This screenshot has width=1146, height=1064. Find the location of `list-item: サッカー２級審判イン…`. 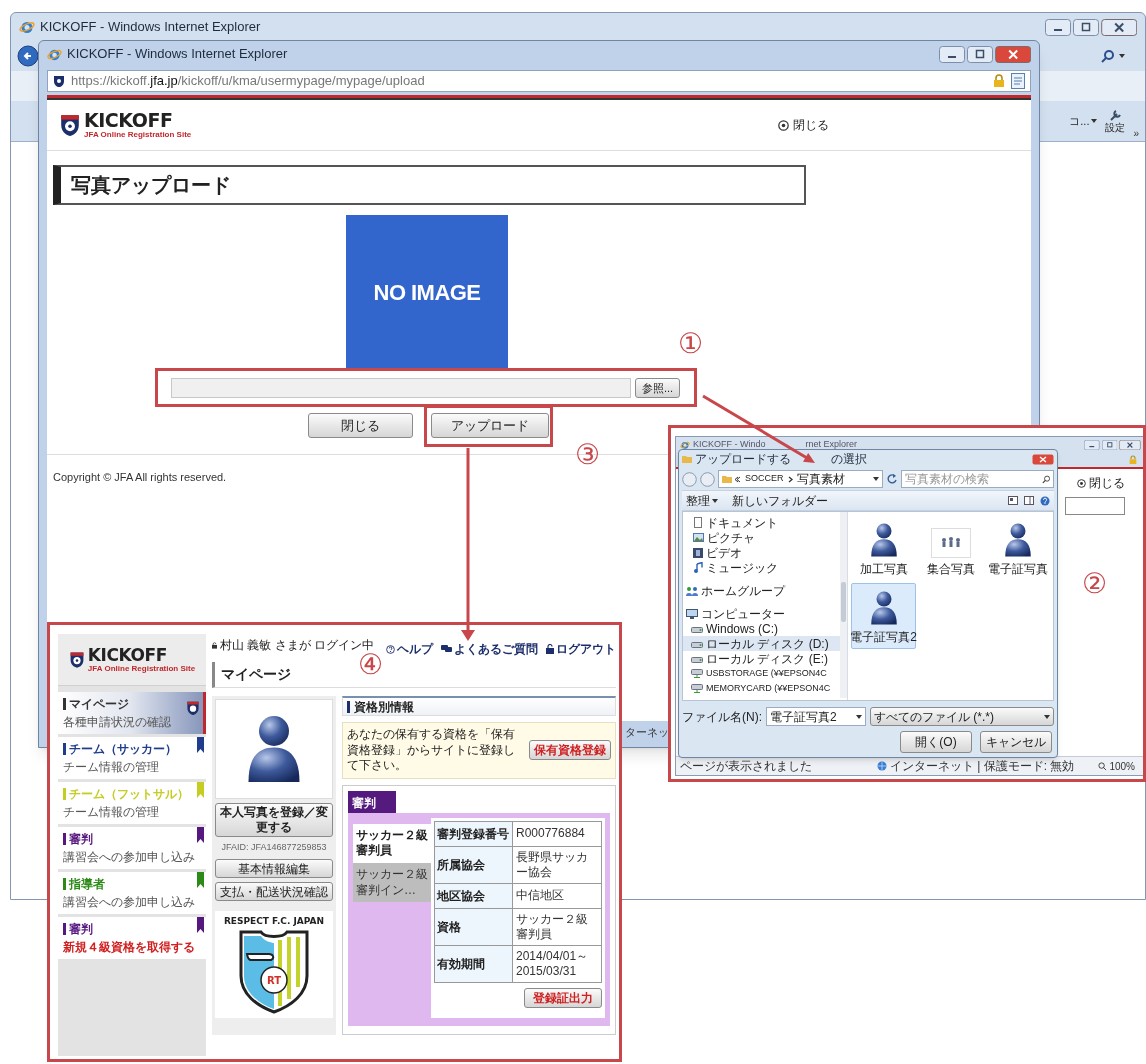

list-item: サッカー２級審判イン… is located at coordinates (392, 882).